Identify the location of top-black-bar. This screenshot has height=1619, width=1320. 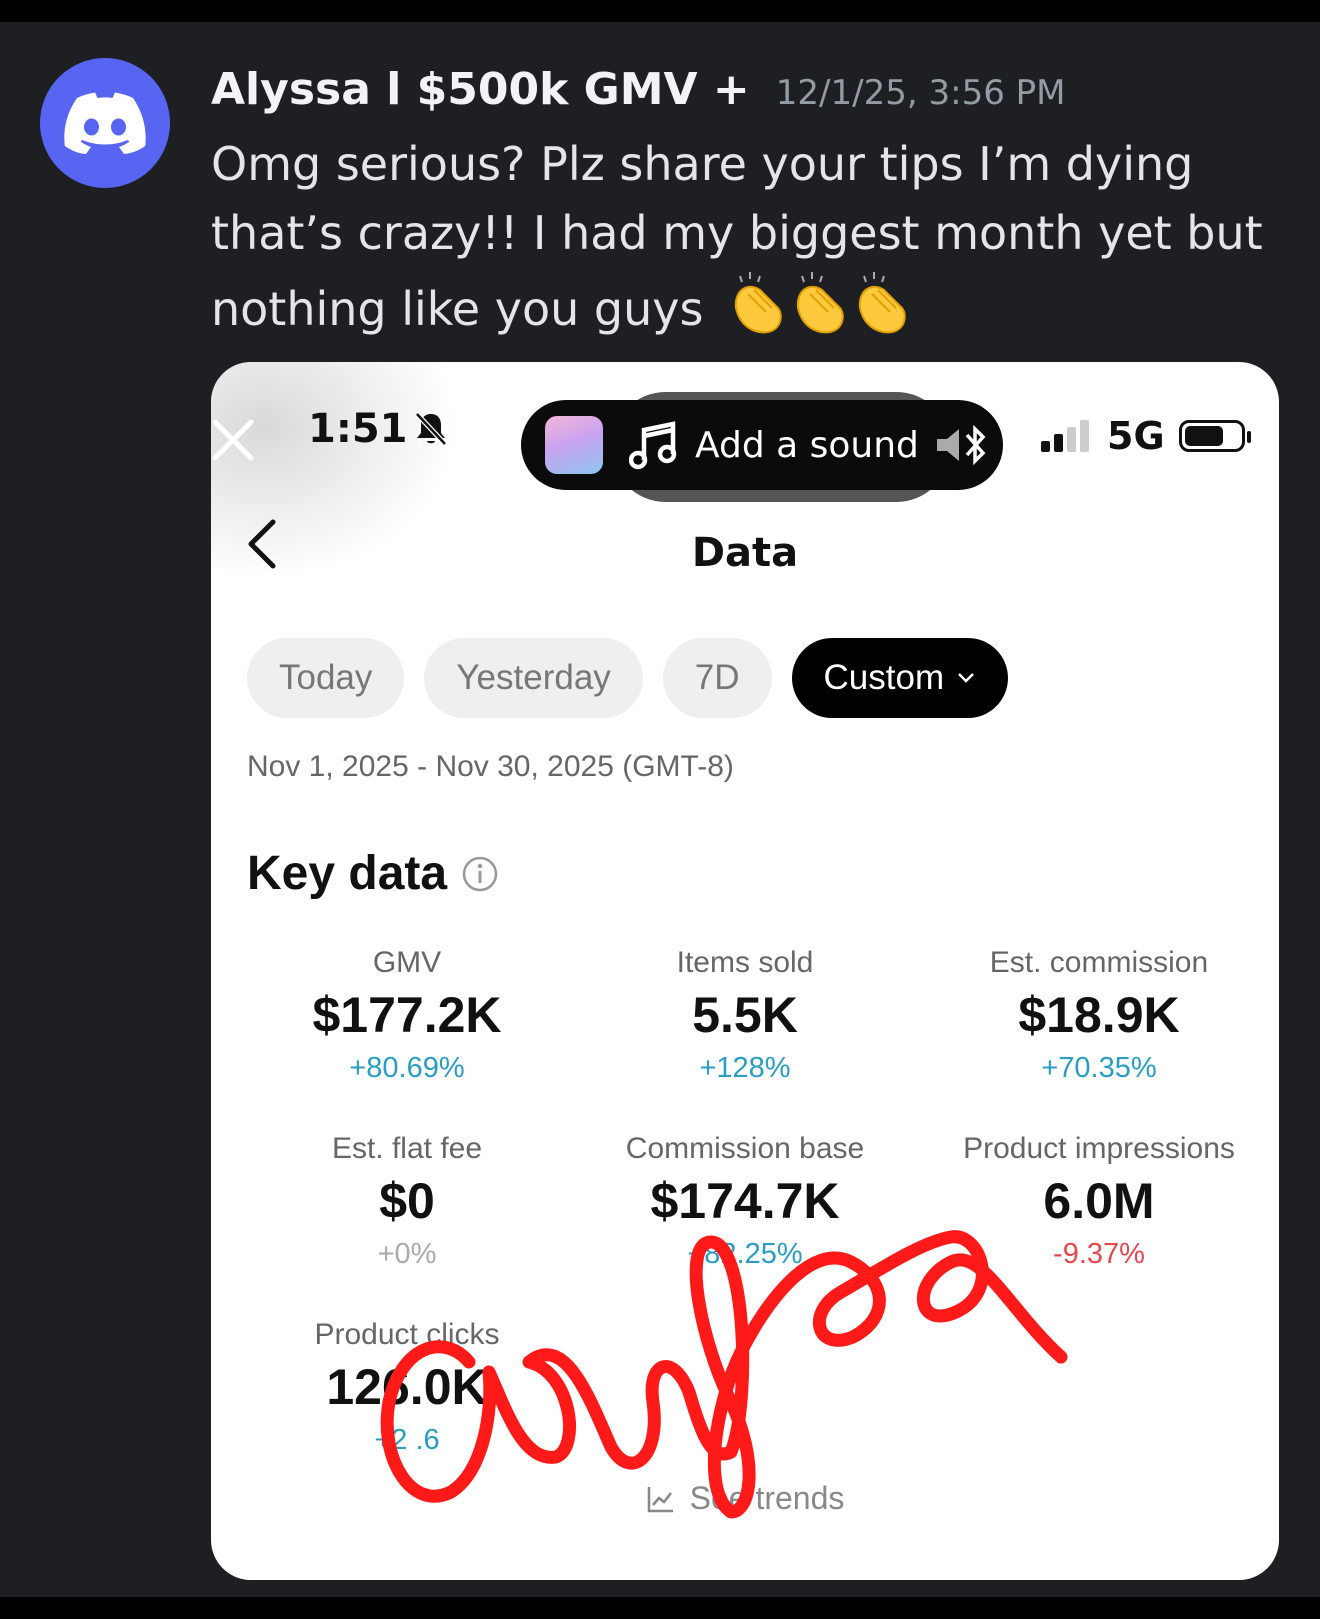
(660, 11).